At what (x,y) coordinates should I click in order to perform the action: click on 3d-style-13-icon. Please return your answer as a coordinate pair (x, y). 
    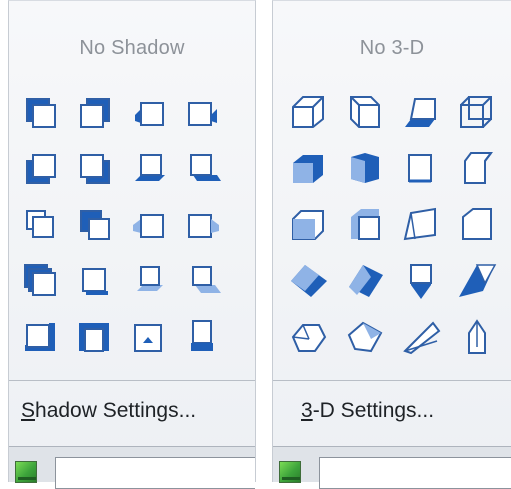
    Looking at the image, I should click on (309, 281).